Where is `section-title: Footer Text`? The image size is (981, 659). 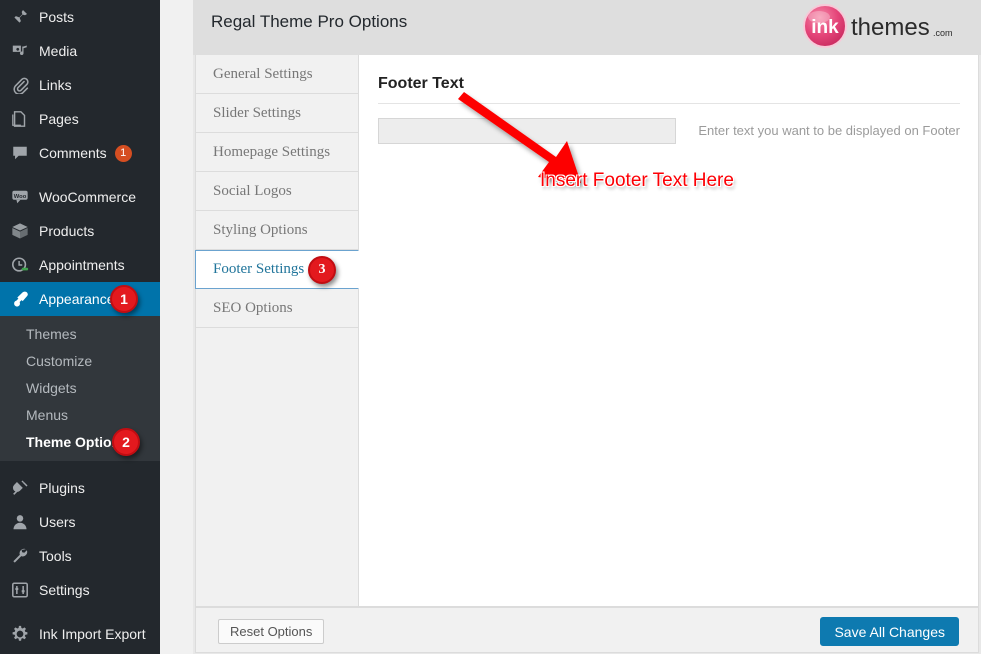 section-title: Footer Text is located at coordinates (421, 83).